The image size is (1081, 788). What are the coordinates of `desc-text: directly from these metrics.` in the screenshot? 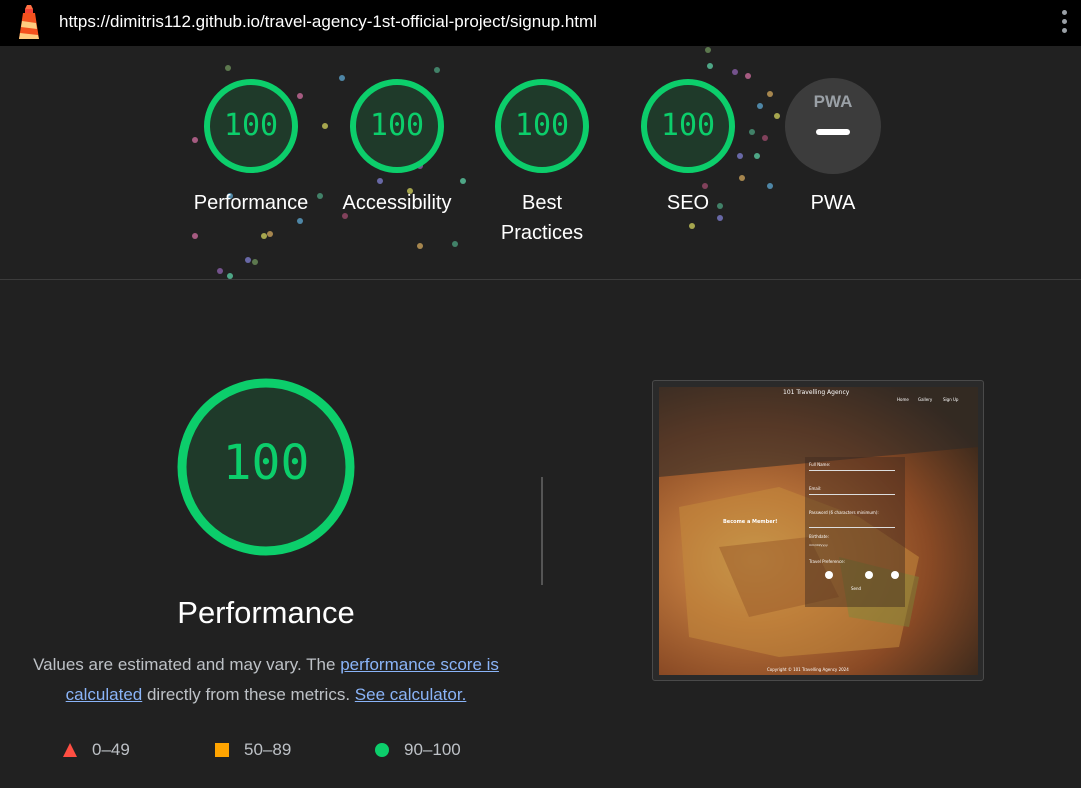 It's located at (248, 694).